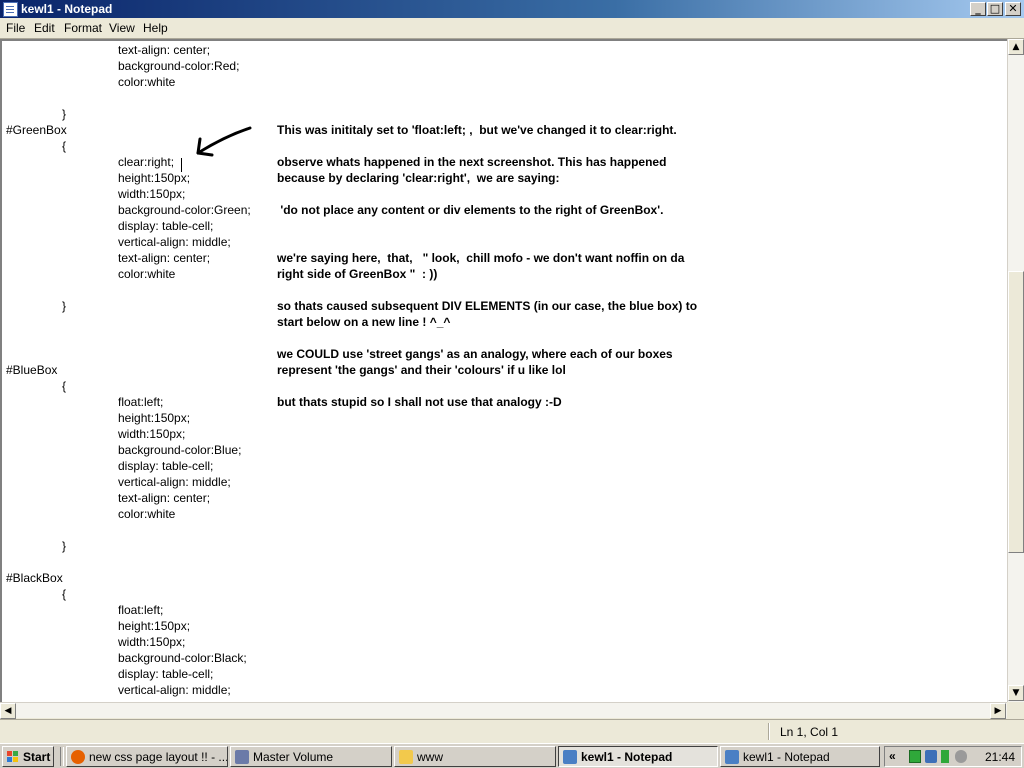  What do you see at coordinates (978, 9) in the screenshot?
I see `minimize-button: _` at bounding box center [978, 9].